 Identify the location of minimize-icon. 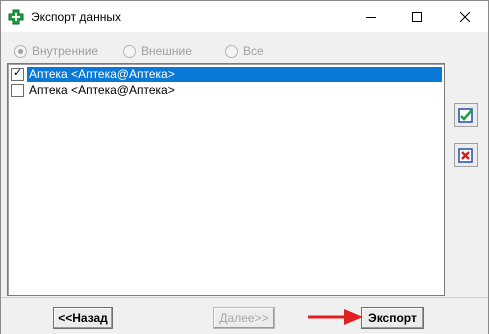
(371, 17).